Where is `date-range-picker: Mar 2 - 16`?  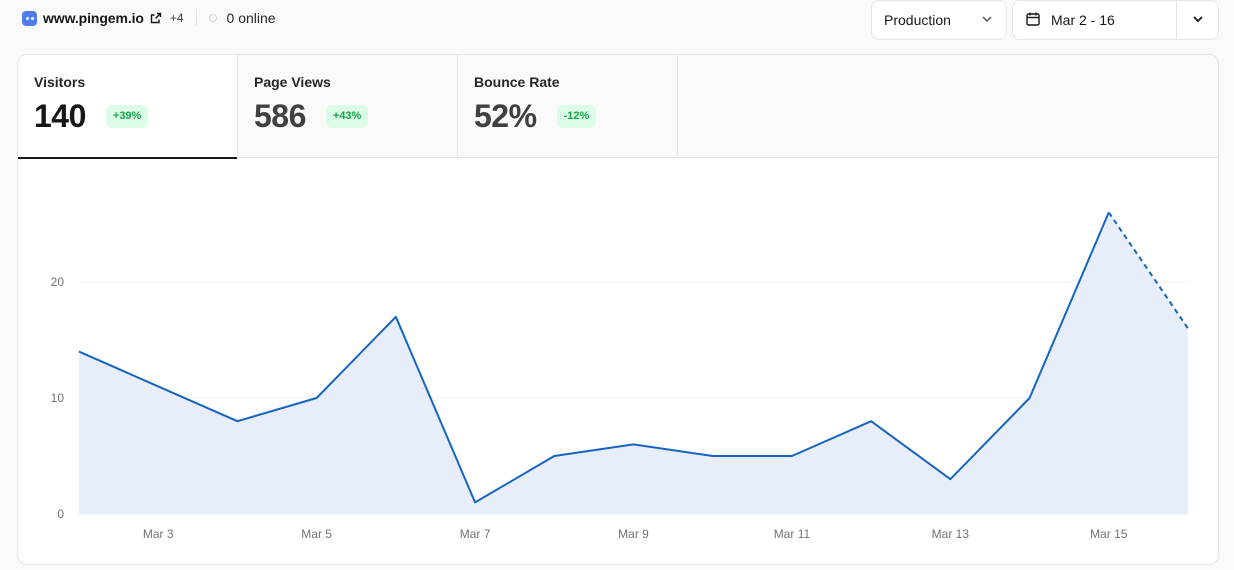 date-range-picker: Mar 2 - 16 is located at coordinates (1115, 20).